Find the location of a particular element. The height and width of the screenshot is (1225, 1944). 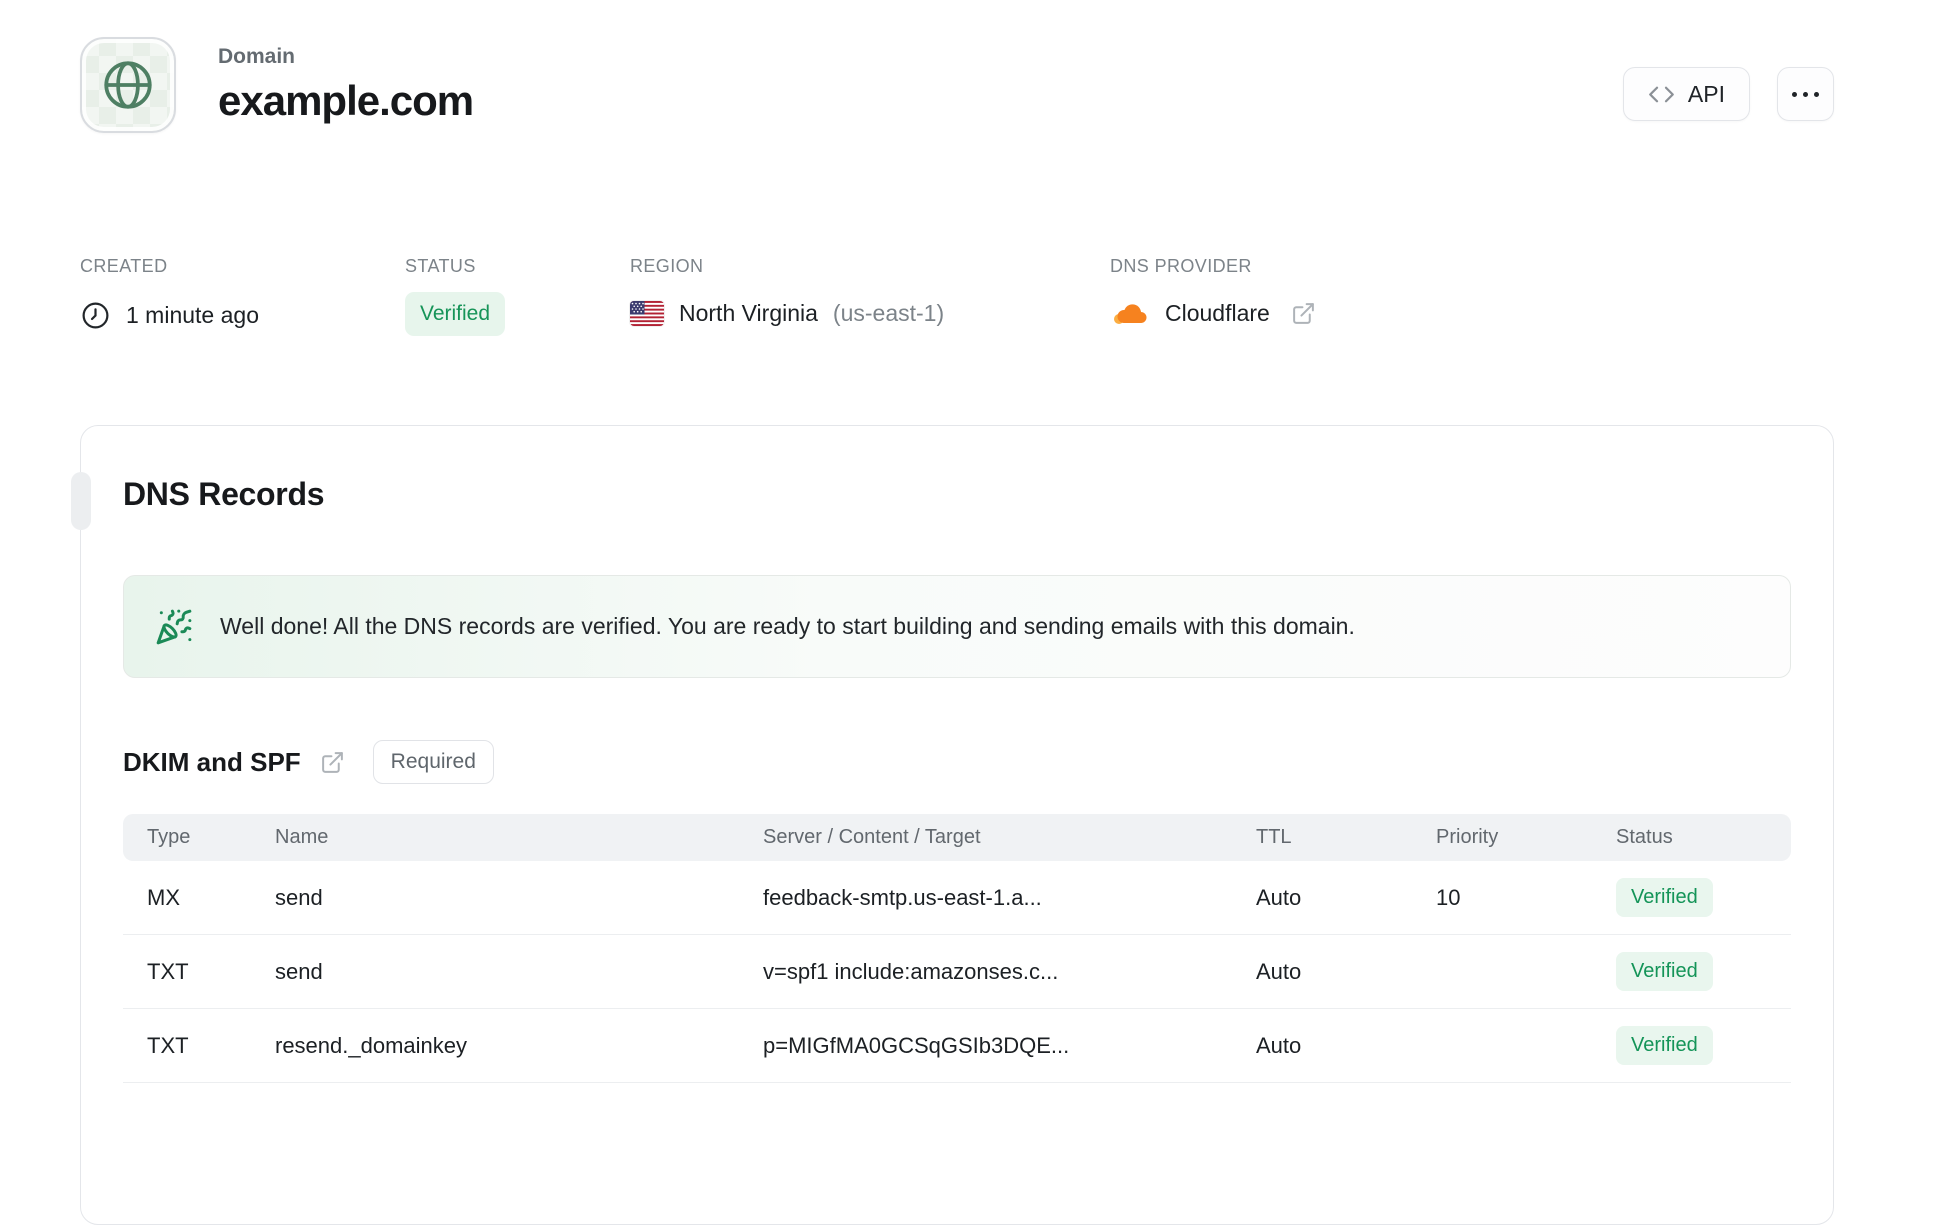

col-header-priority: Priority is located at coordinates (1467, 837).